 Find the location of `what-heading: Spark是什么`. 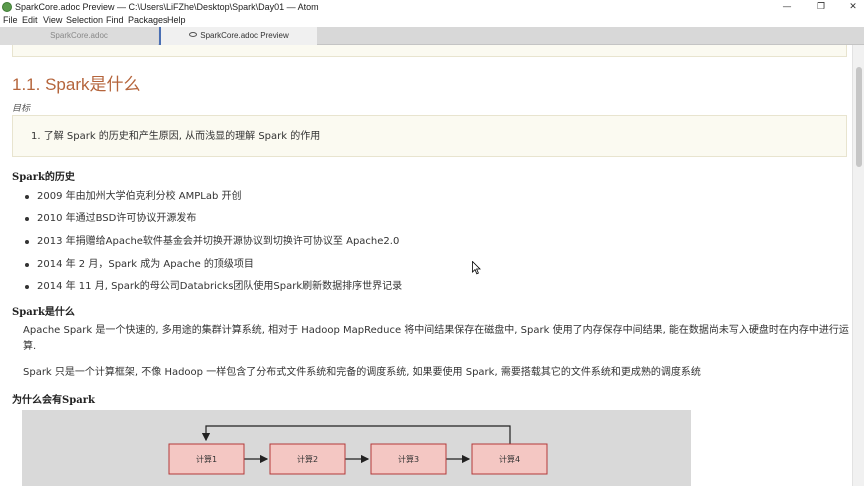

what-heading: Spark是什么 is located at coordinates (43, 312).